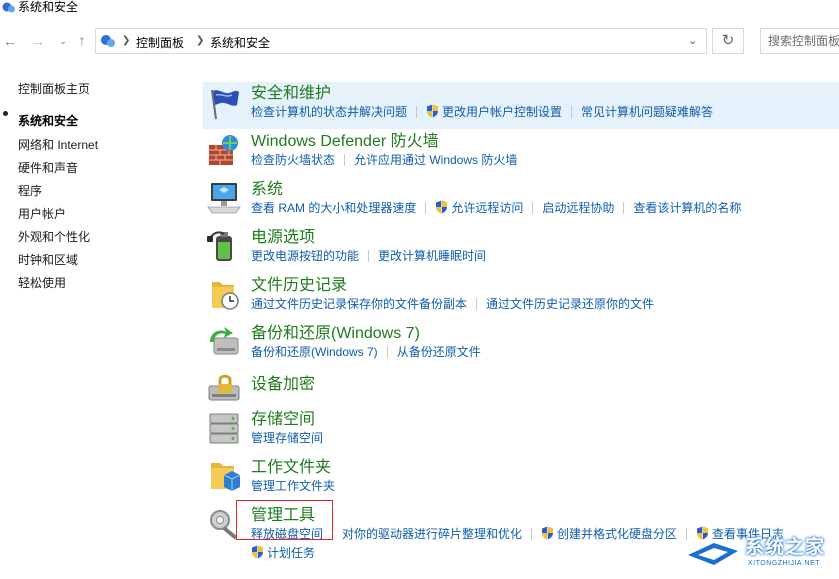 The height and width of the screenshot is (579, 839). Describe the element at coordinates (10, 41) in the screenshot. I see `back-button: ←` at that location.